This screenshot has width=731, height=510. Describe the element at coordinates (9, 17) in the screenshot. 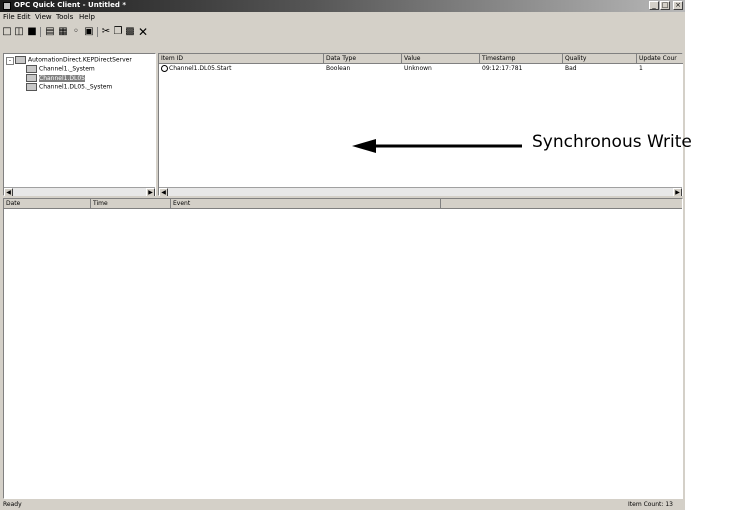

I see `menu-file: File` at that location.